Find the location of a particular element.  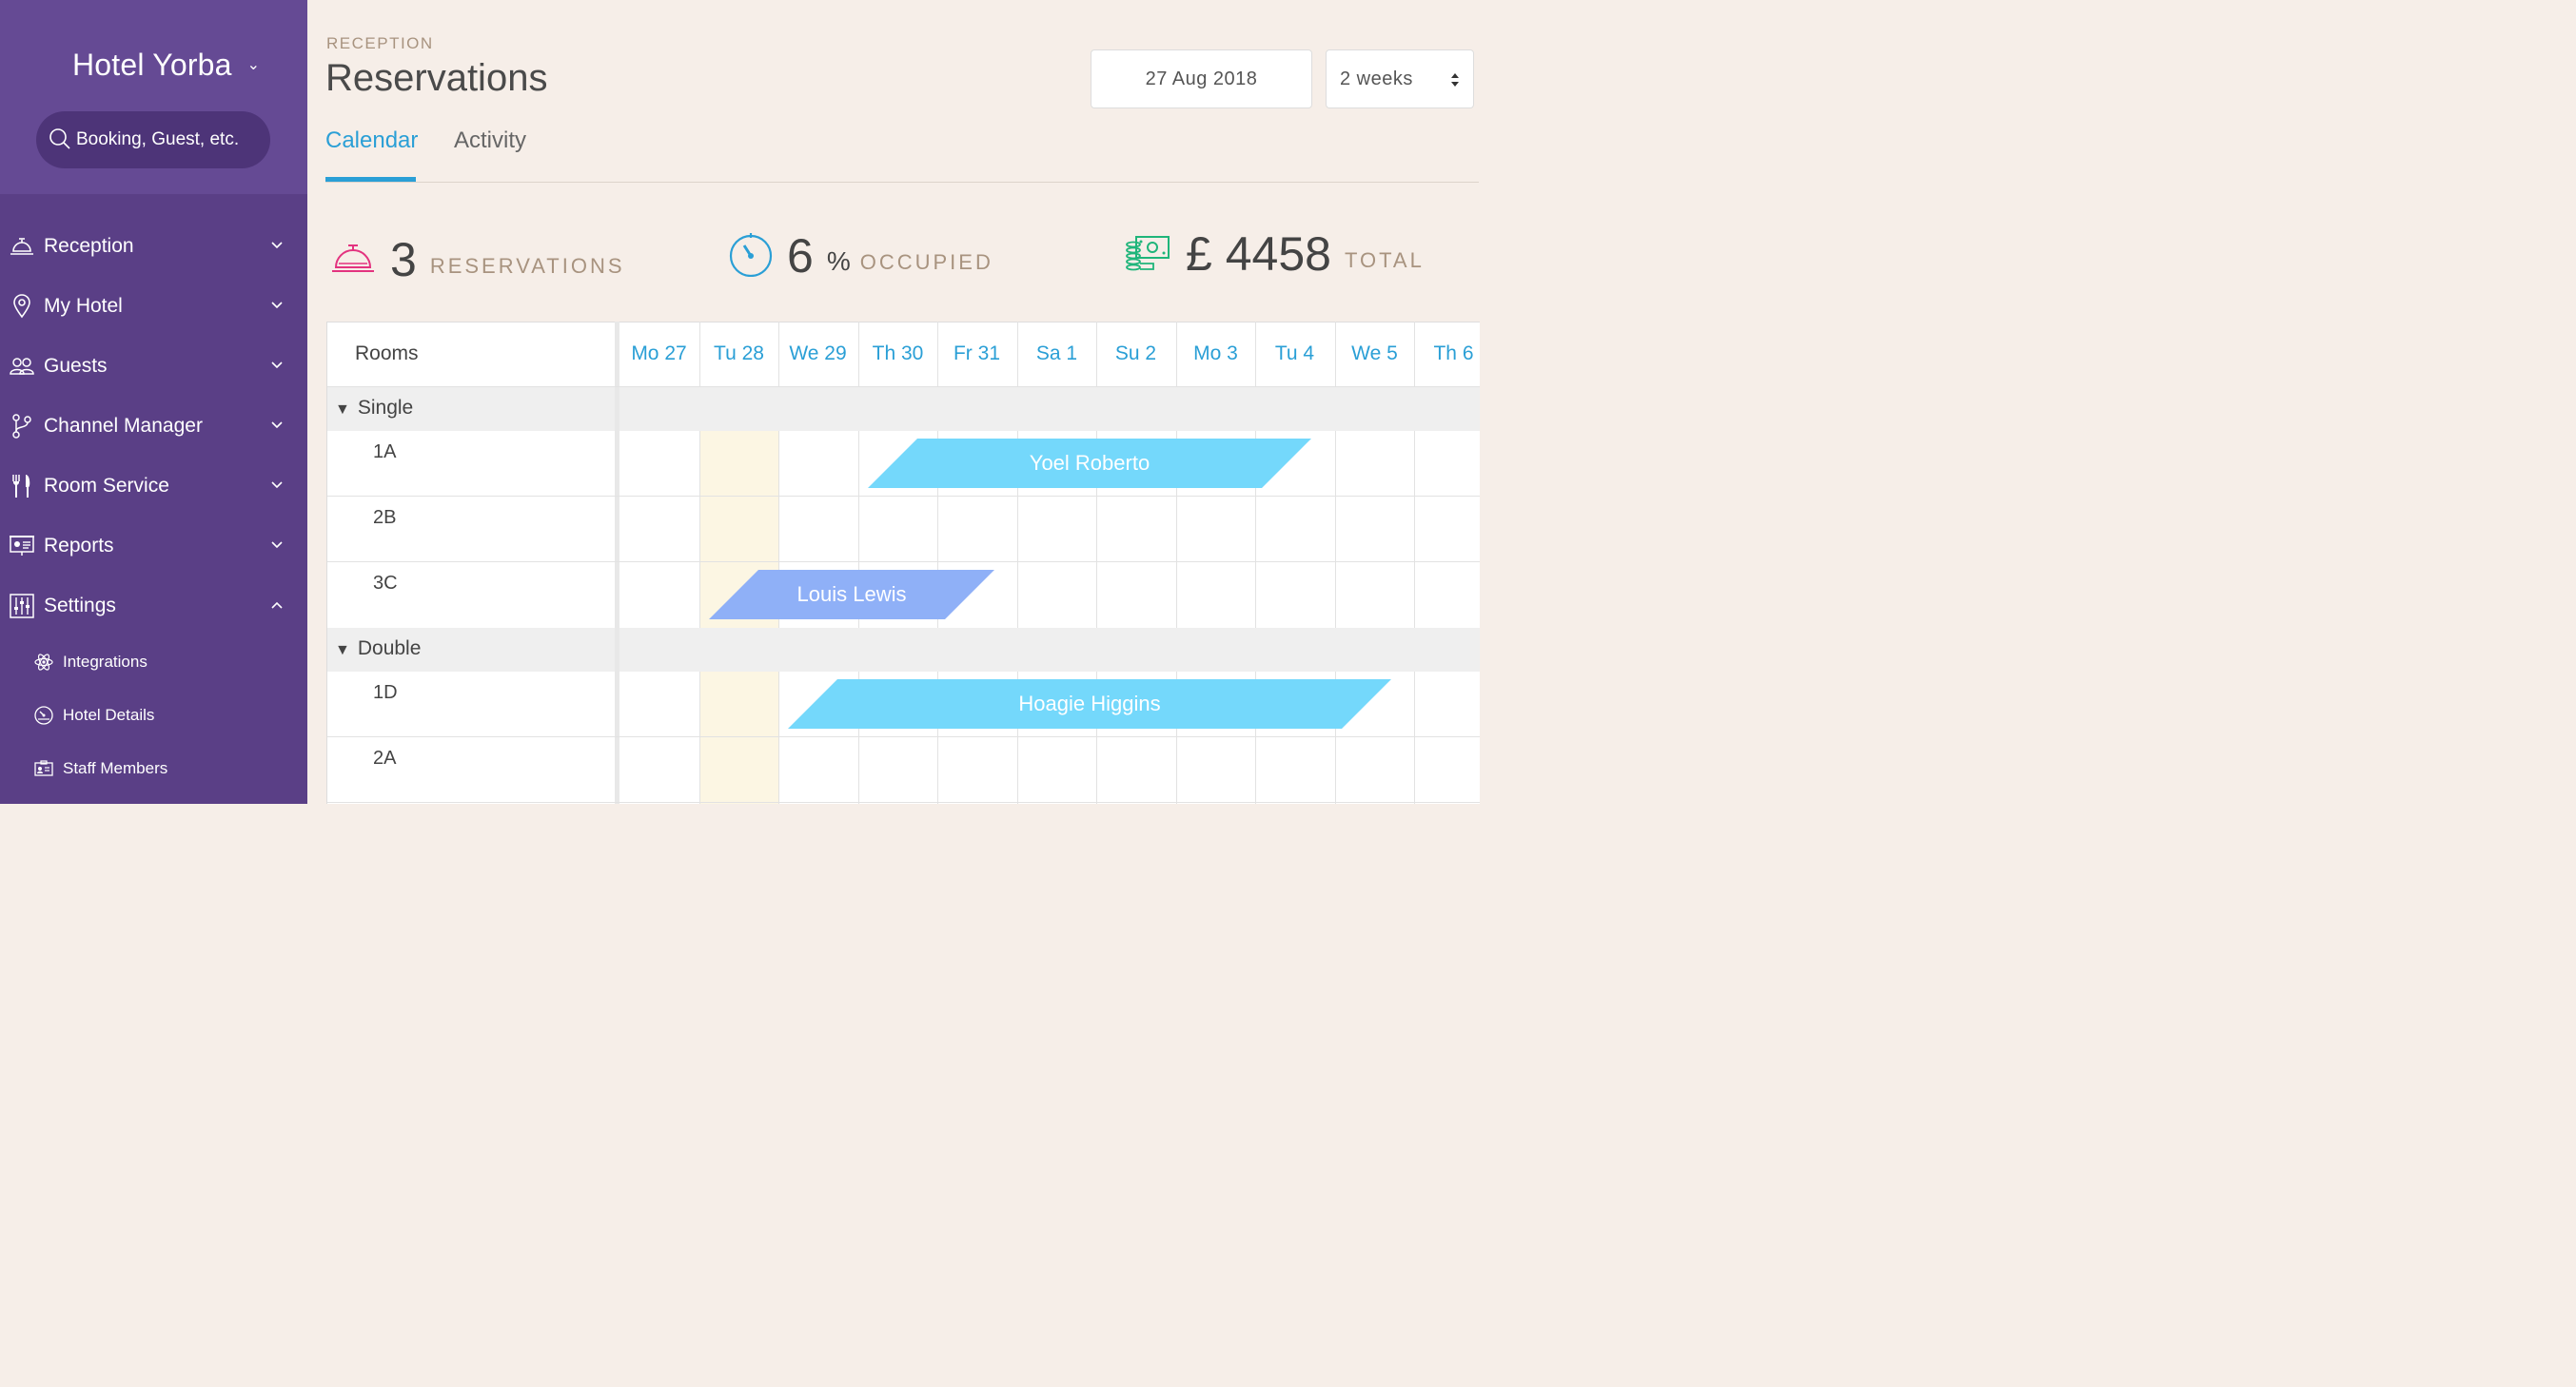

day-header: We 29 is located at coordinates (817, 353).